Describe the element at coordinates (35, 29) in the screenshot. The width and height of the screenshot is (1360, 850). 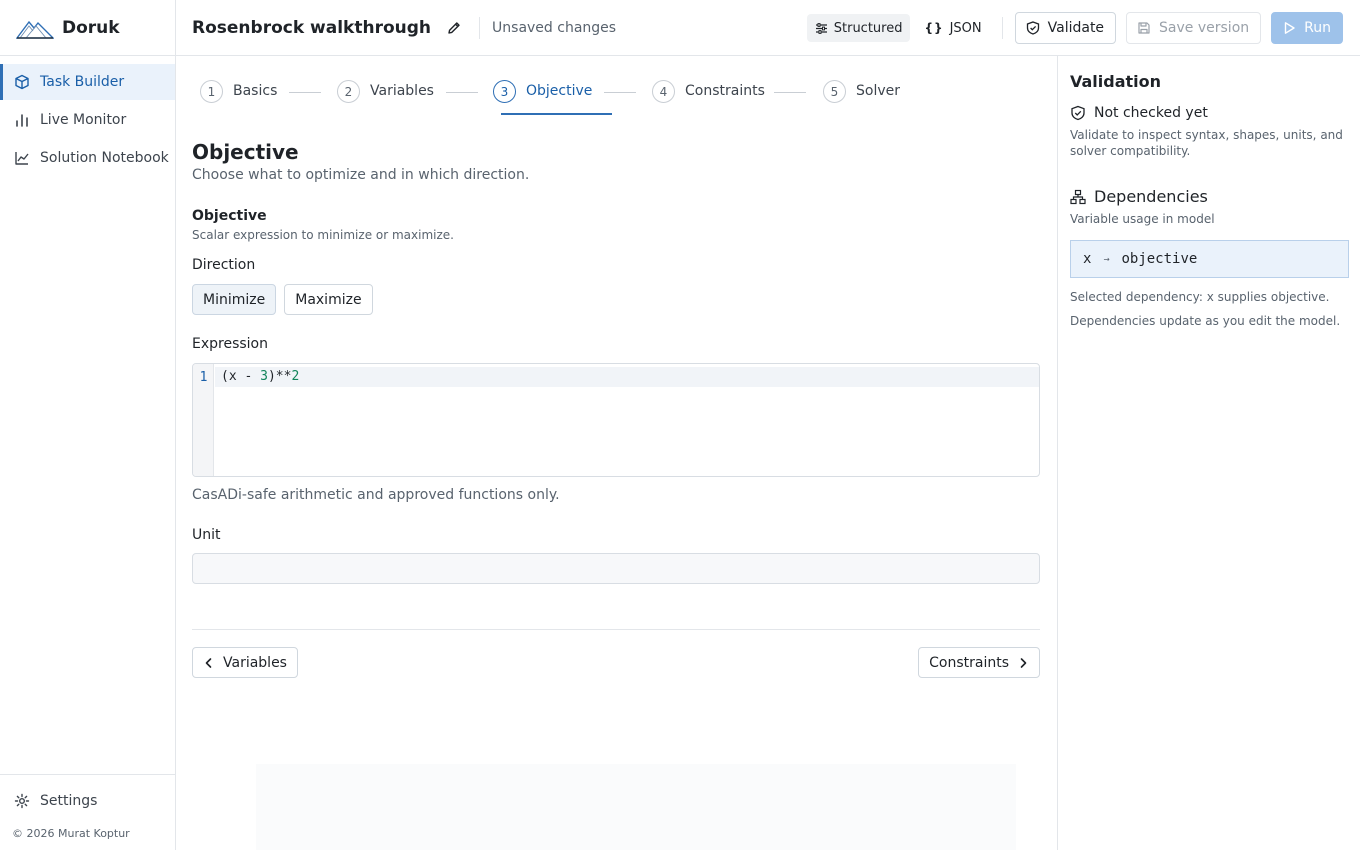
I see `mountain-logo-icon` at that location.